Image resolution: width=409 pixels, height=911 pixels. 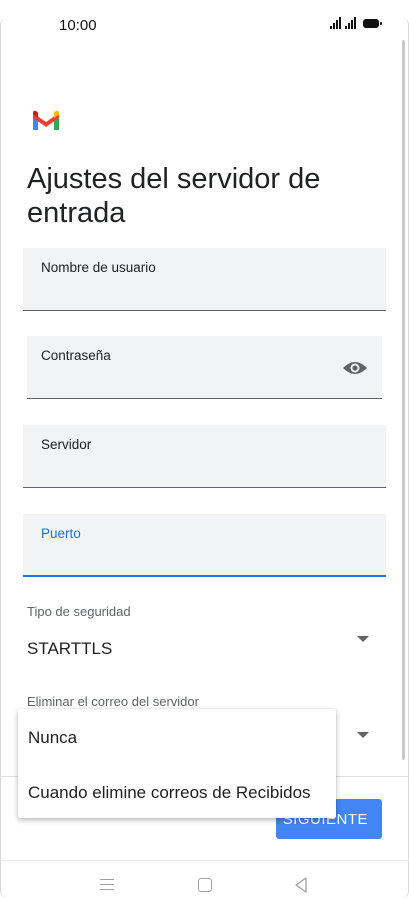 I want to click on server-field: Servidor, so click(x=204, y=456).